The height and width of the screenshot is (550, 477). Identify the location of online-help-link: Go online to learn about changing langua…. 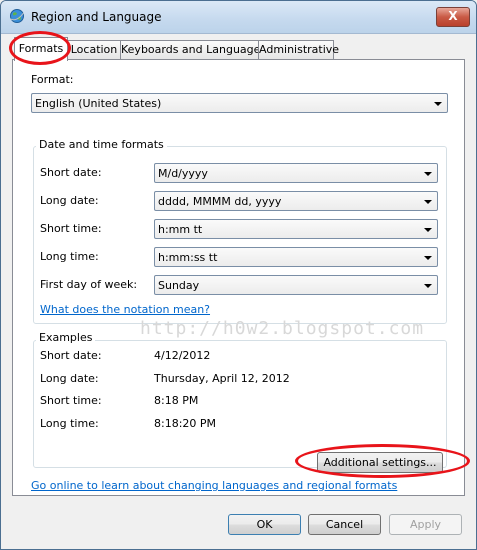
(214, 485).